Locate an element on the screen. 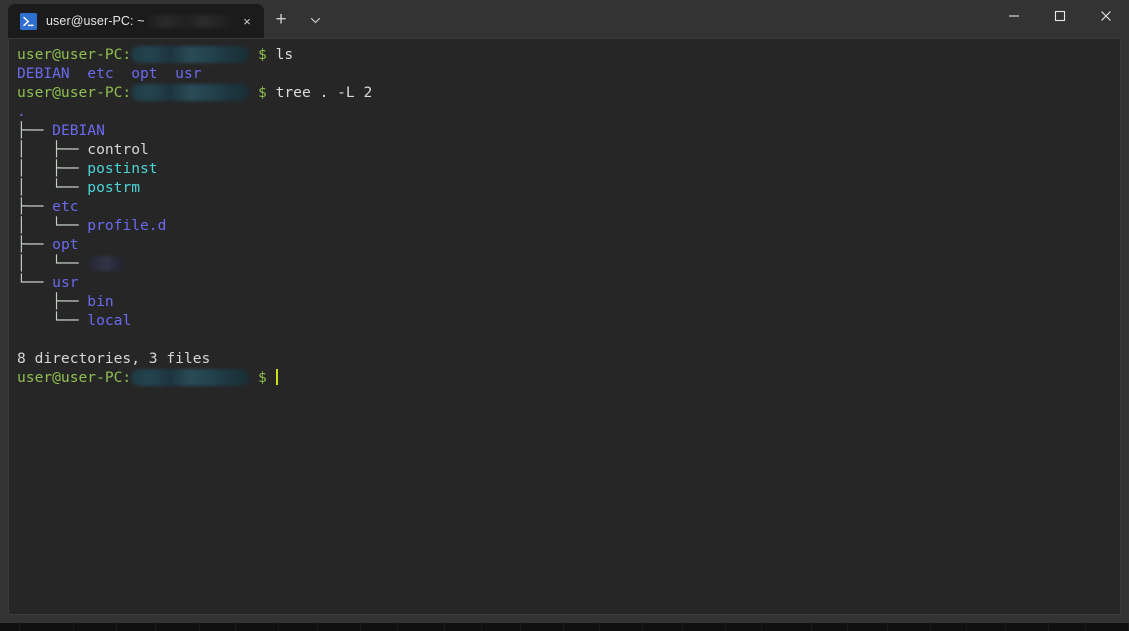  terminal-line-tree-entry: │ └── postrm is located at coordinates (568, 187).